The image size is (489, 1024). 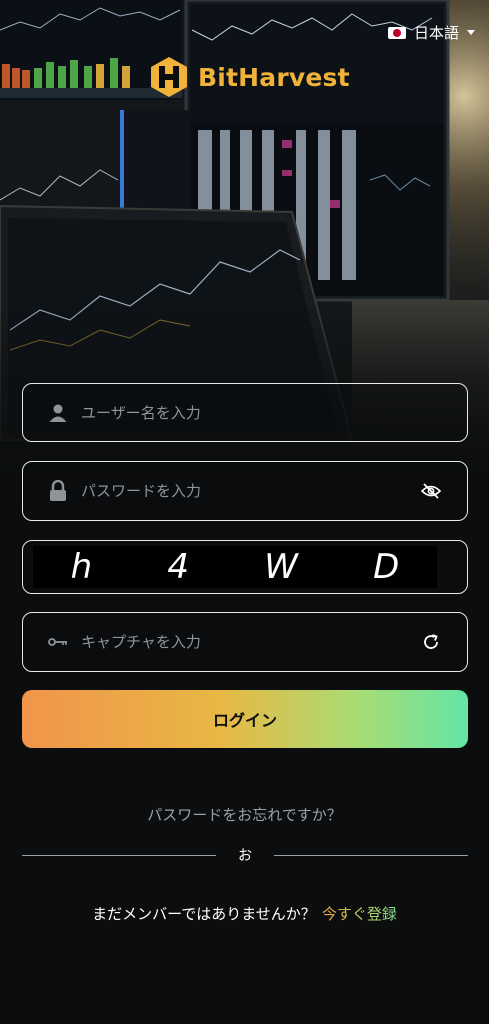 I want to click on bitharvest-logo-icon, so click(x=169, y=77).